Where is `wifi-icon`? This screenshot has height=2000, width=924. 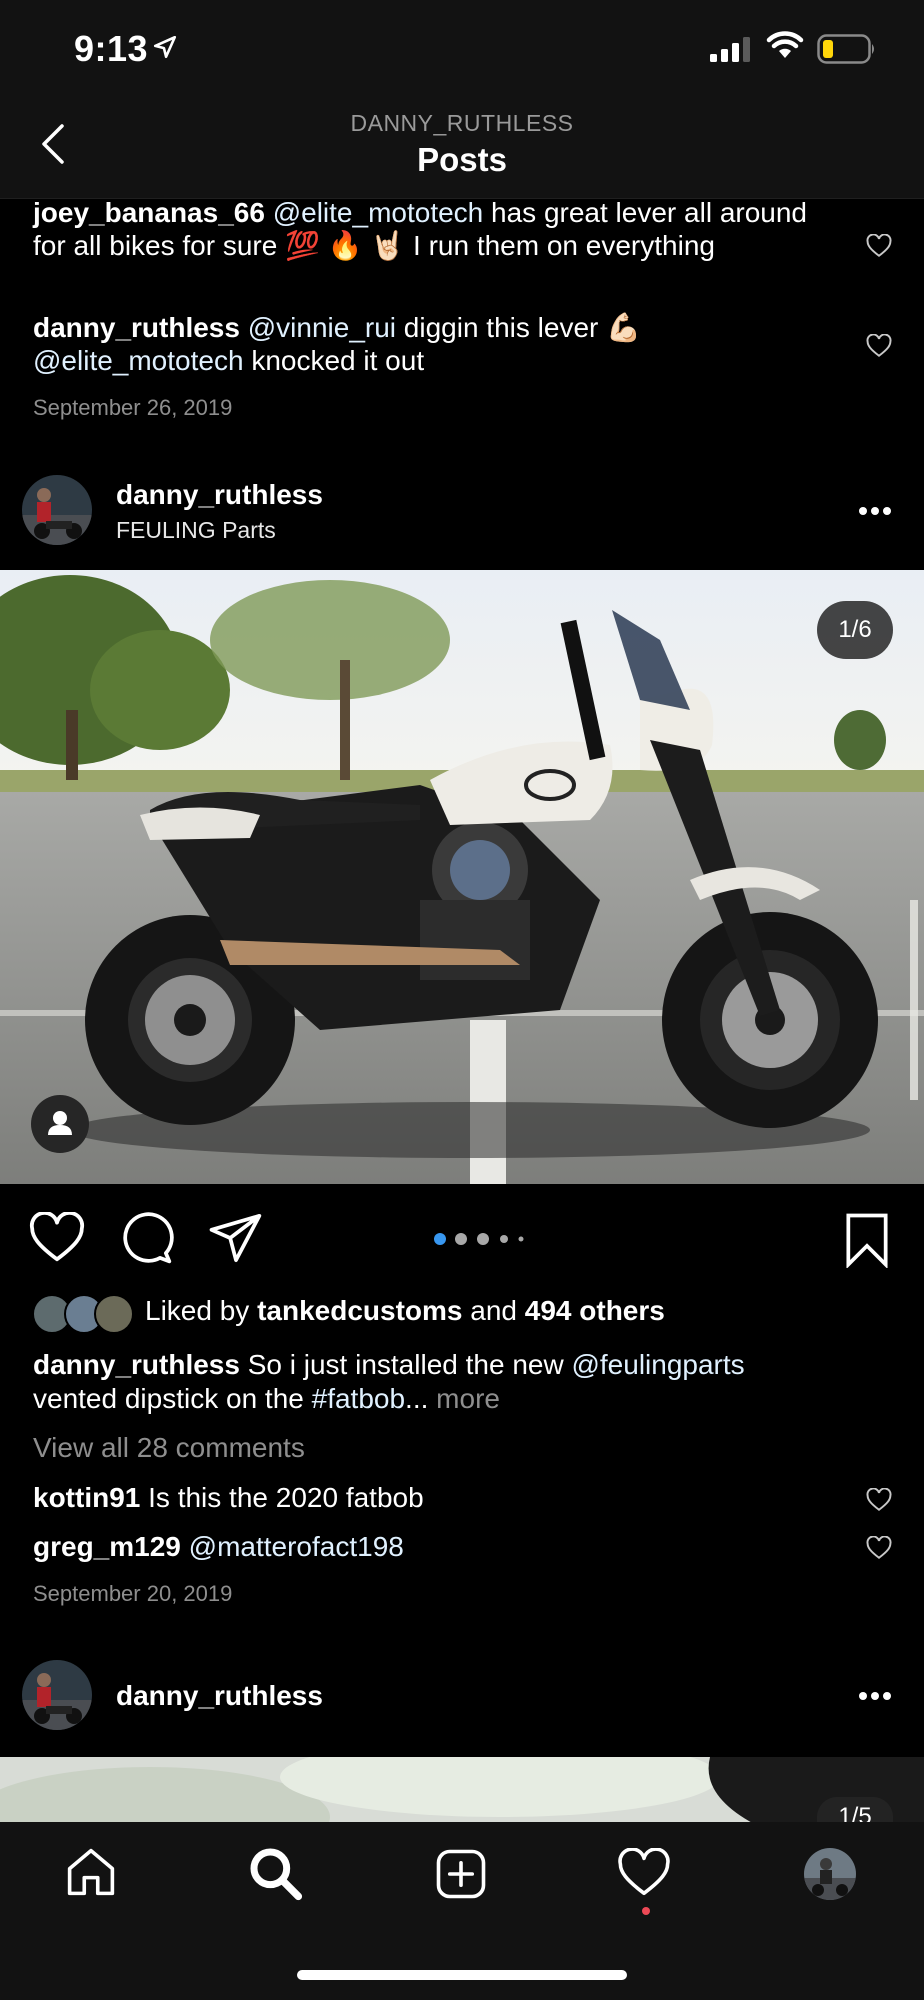 wifi-icon is located at coordinates (785, 44).